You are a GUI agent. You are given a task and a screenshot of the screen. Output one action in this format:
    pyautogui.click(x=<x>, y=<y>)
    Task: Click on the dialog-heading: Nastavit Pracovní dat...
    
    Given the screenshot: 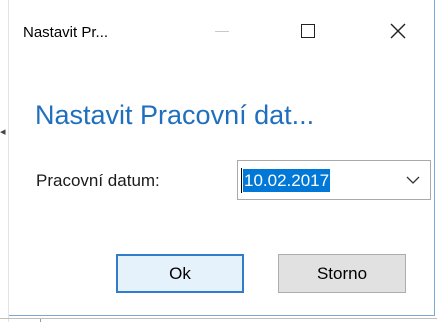 What is the action you would take?
    pyautogui.click(x=175, y=115)
    